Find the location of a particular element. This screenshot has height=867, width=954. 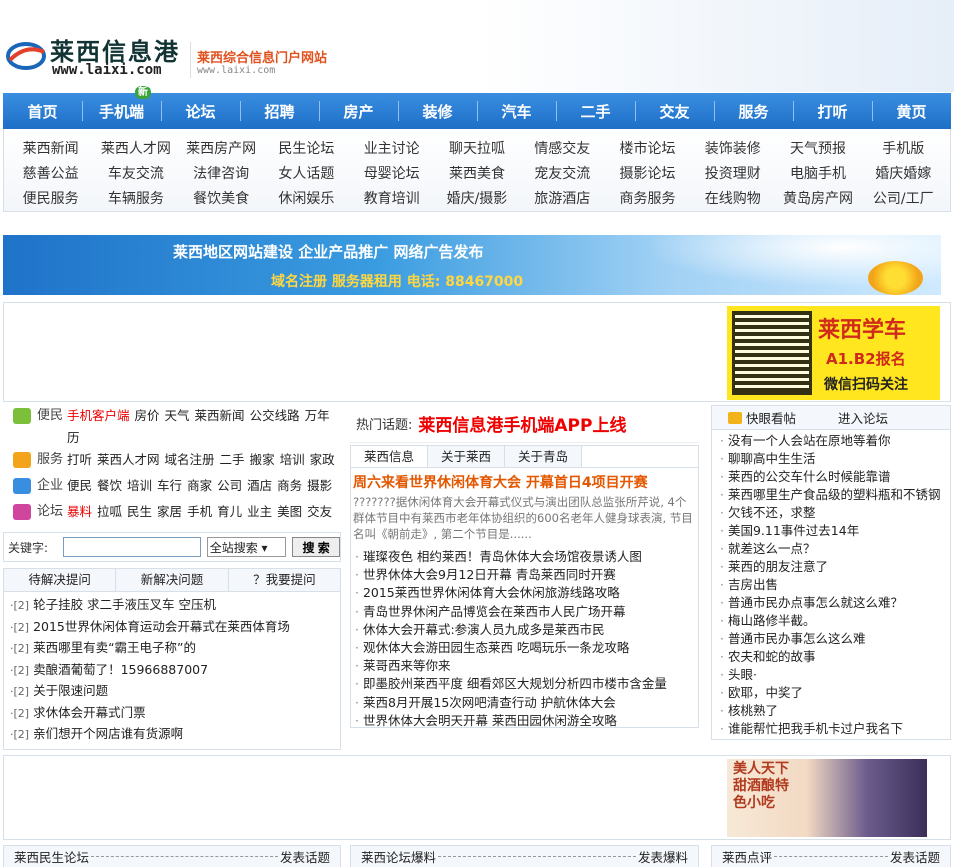

nav-home: 首页 is located at coordinates (42, 111).